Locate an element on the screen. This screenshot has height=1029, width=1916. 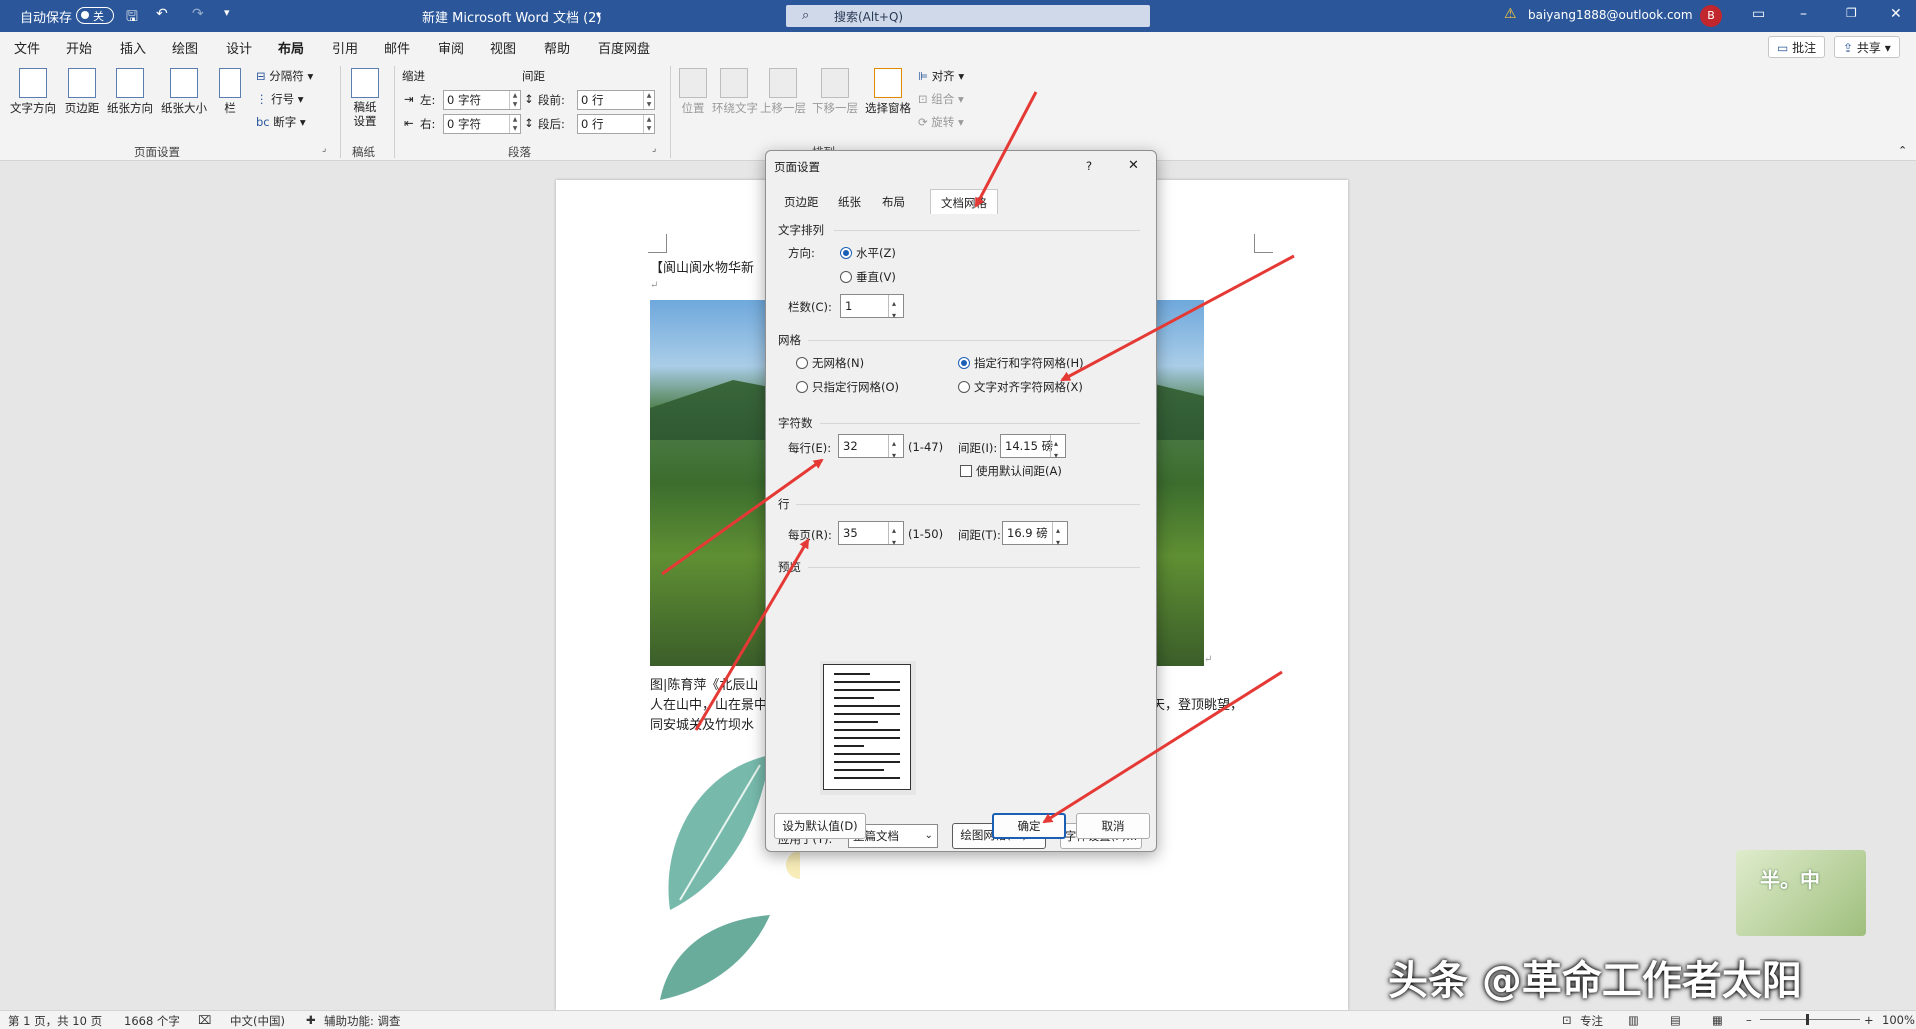
share-button: ⇪ 共享 ▾ is located at coordinates (1867, 47).